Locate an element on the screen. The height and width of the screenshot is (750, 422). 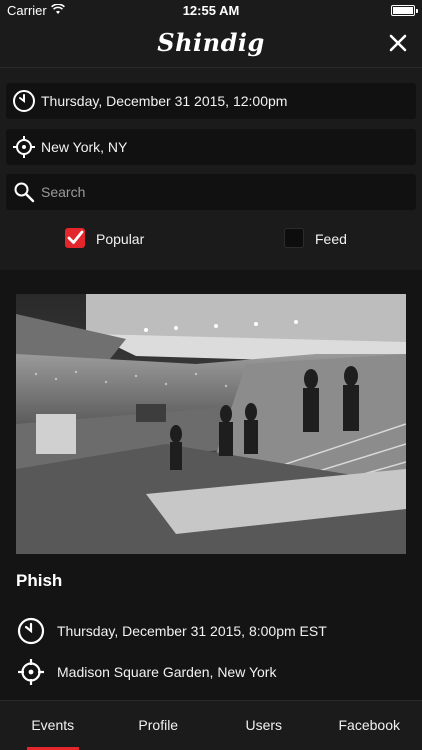
tab-events: Events is located at coordinates (53, 725).